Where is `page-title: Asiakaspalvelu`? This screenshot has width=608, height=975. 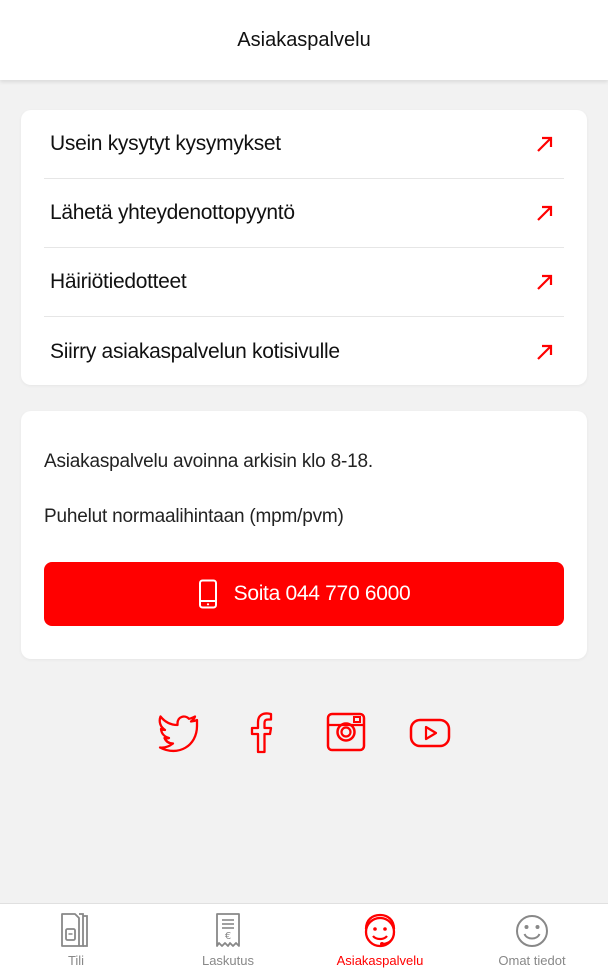
page-title: Asiakaspalvelu is located at coordinates (304, 39).